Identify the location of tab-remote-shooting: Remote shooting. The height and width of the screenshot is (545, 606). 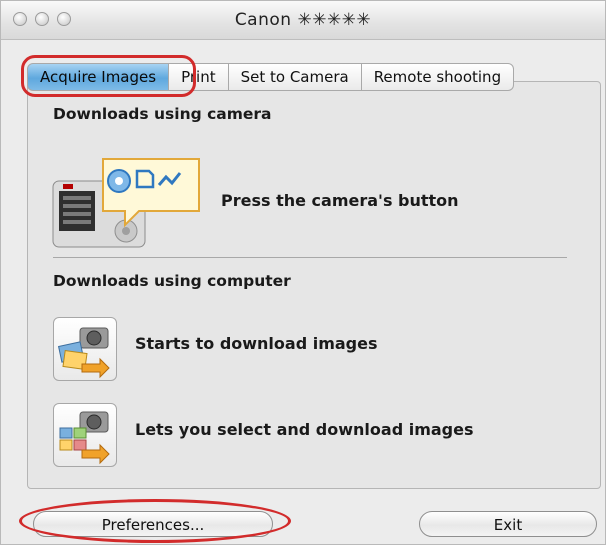
(438, 77).